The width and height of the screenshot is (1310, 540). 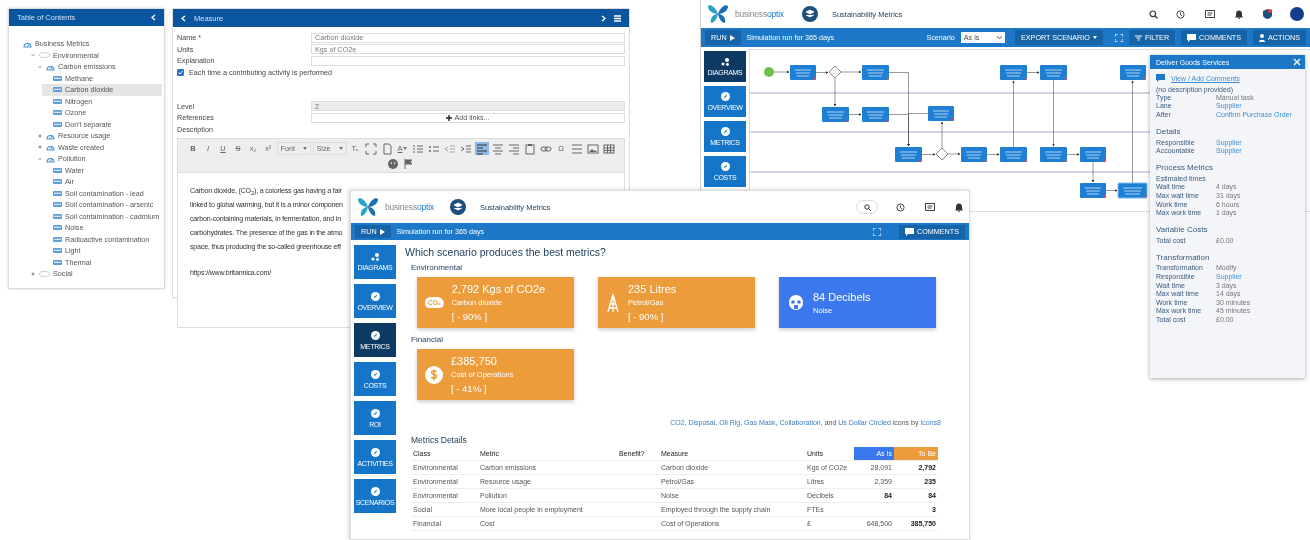 I want to click on group-heading: Environmental, so click(x=437, y=267).